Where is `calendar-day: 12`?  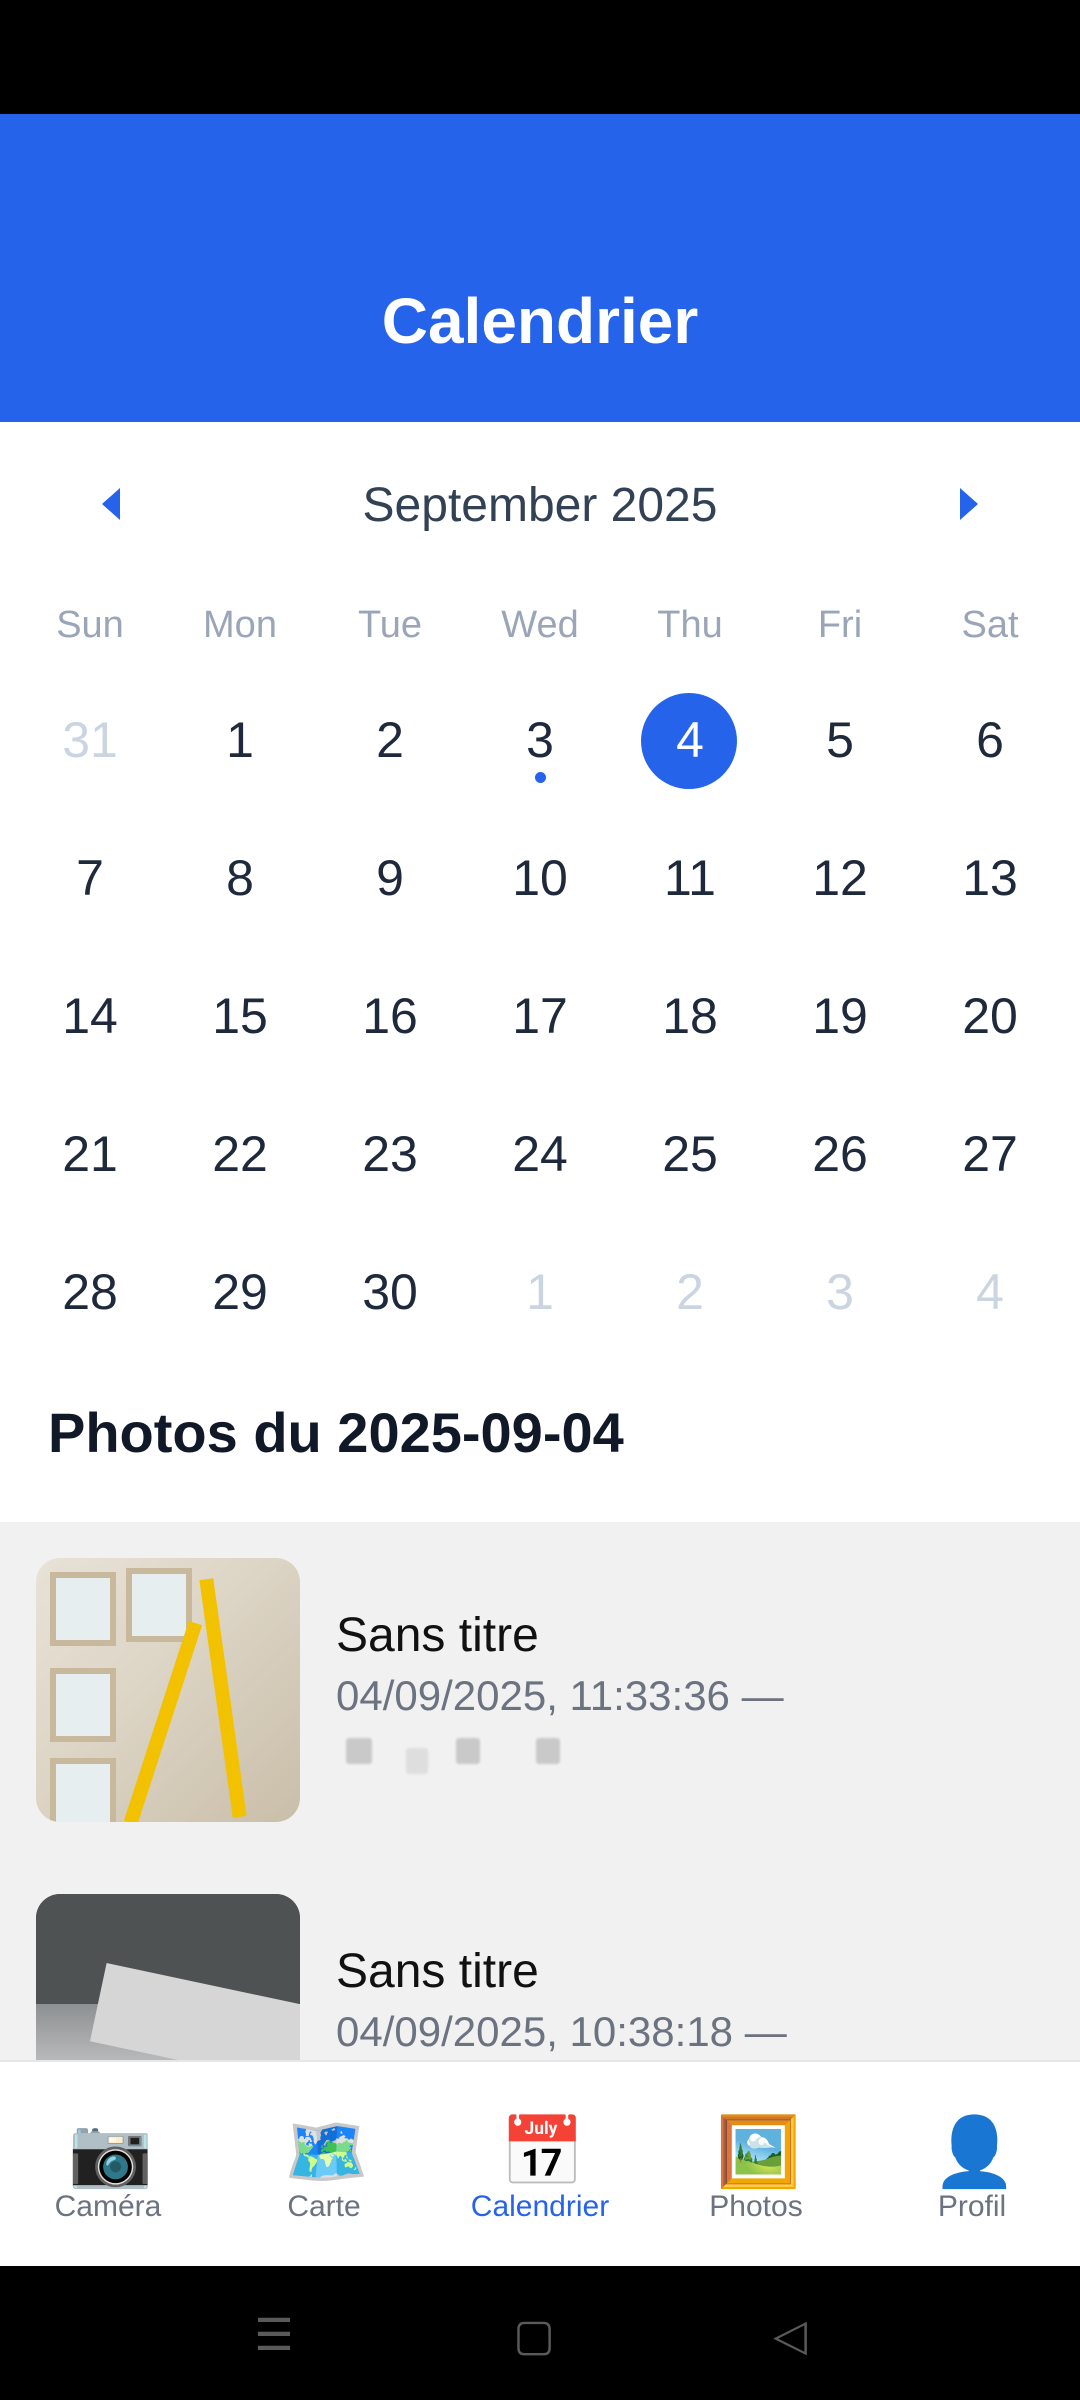 calendar-day: 12 is located at coordinates (840, 878).